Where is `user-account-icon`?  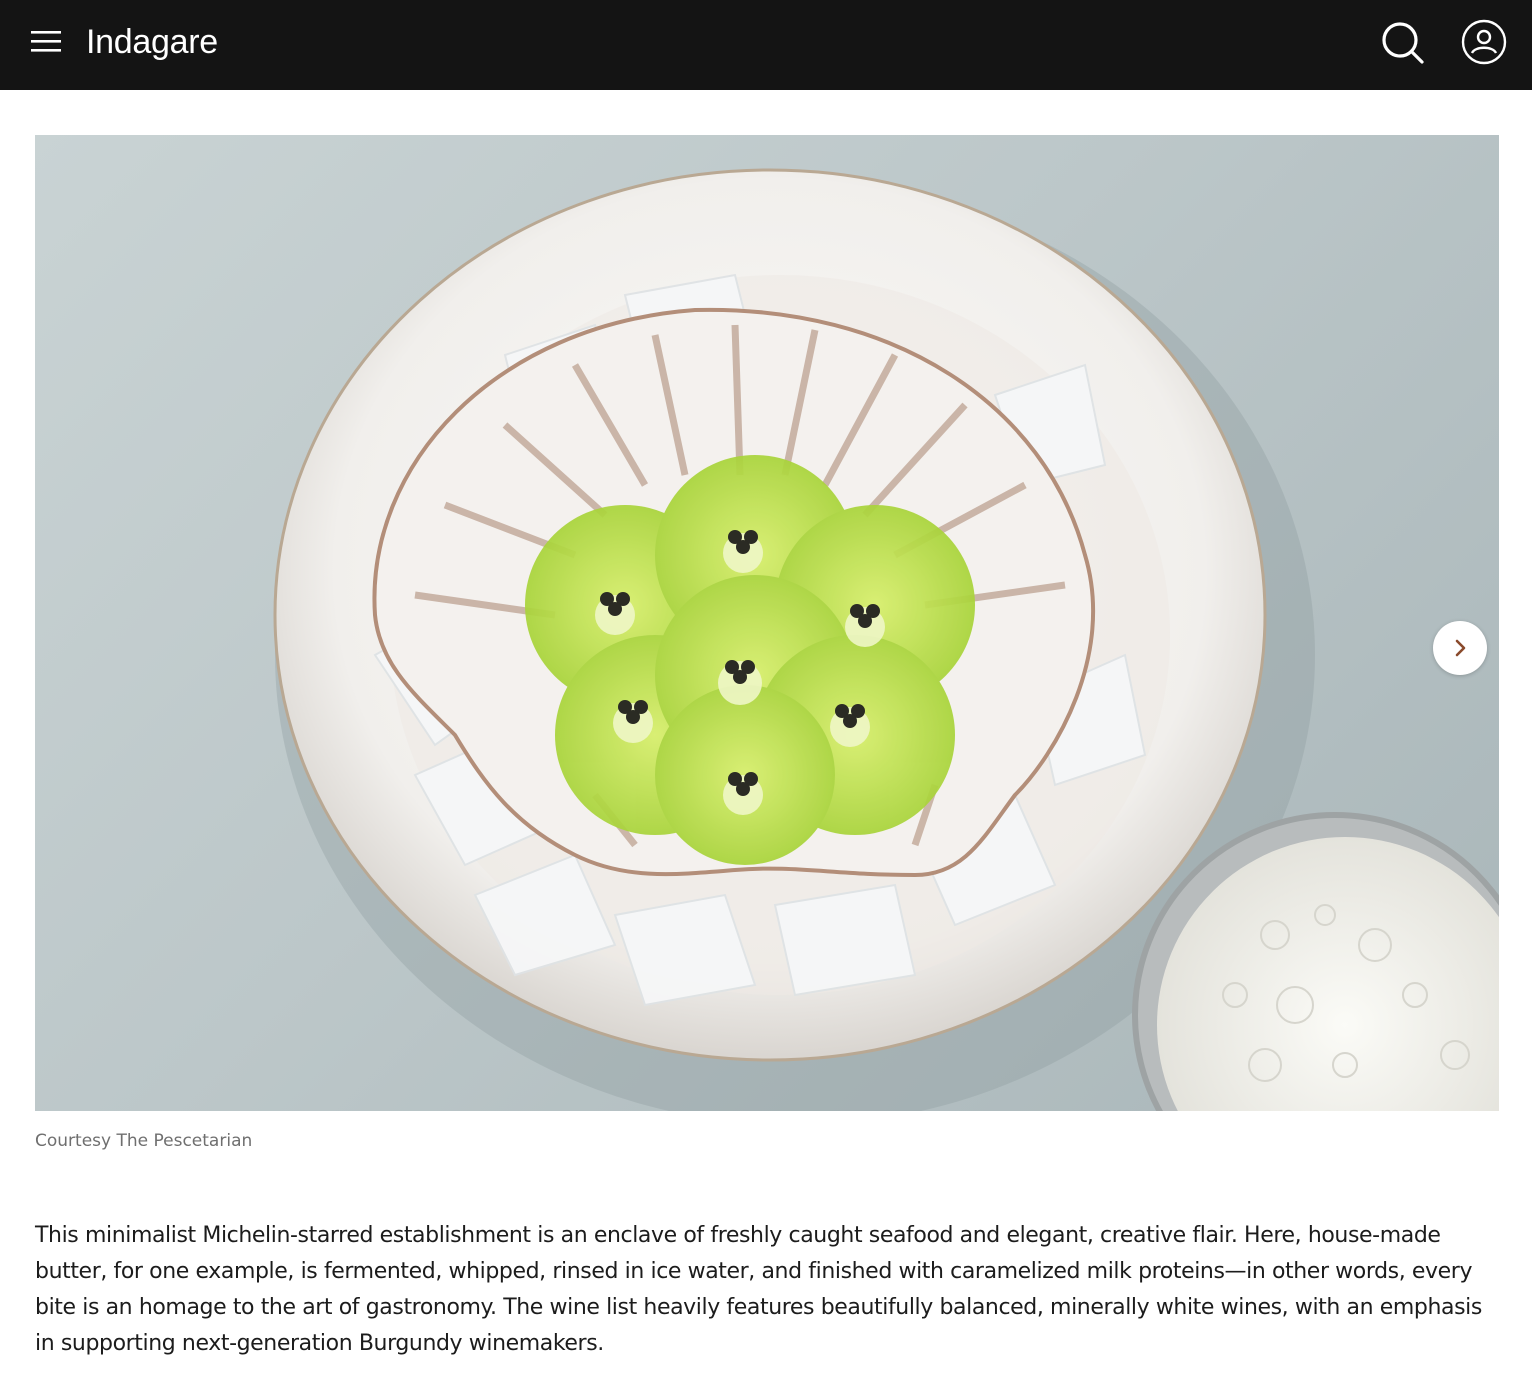
user-account-icon is located at coordinates (1484, 42).